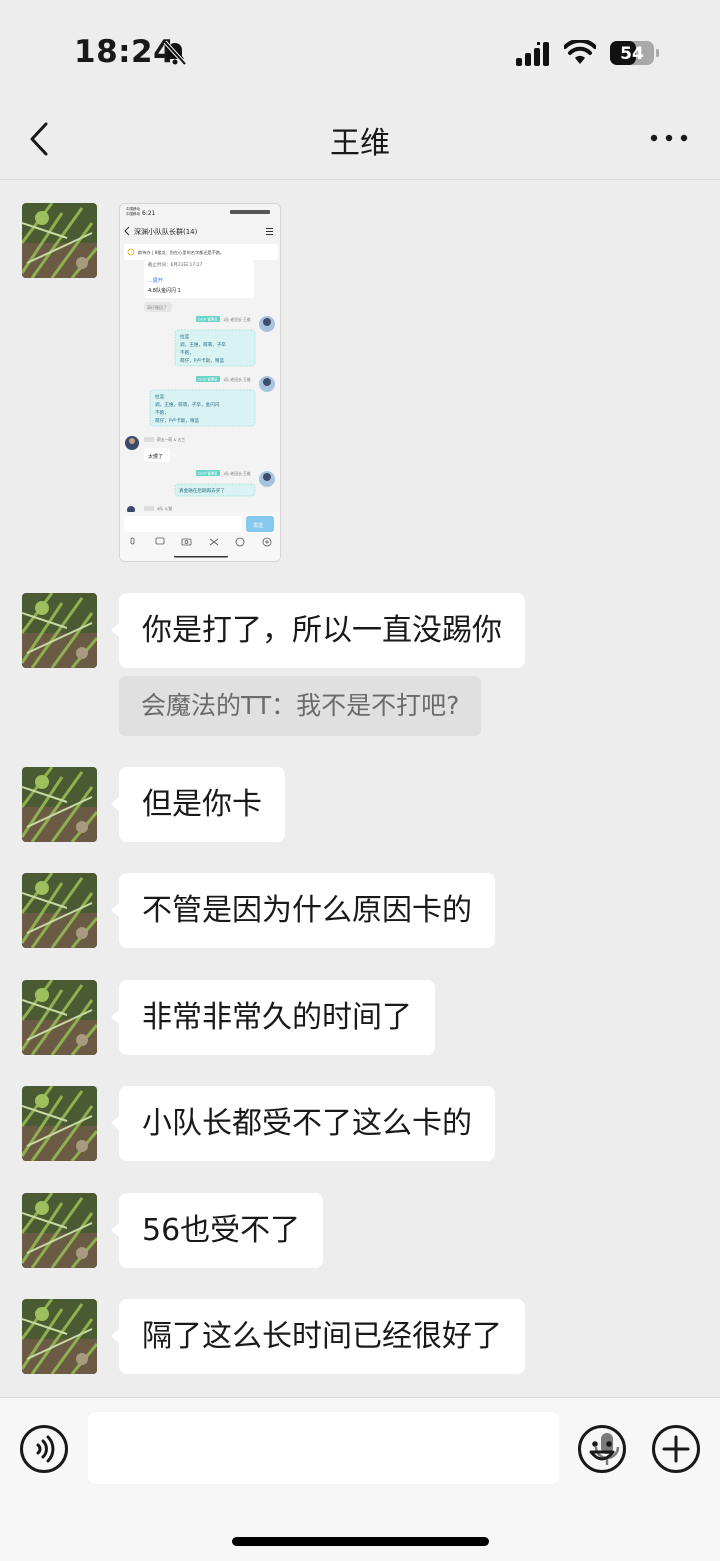 Image resolution: width=720 pixels, height=1561 pixels. I want to click on battery-level: 54, so click(632, 54).